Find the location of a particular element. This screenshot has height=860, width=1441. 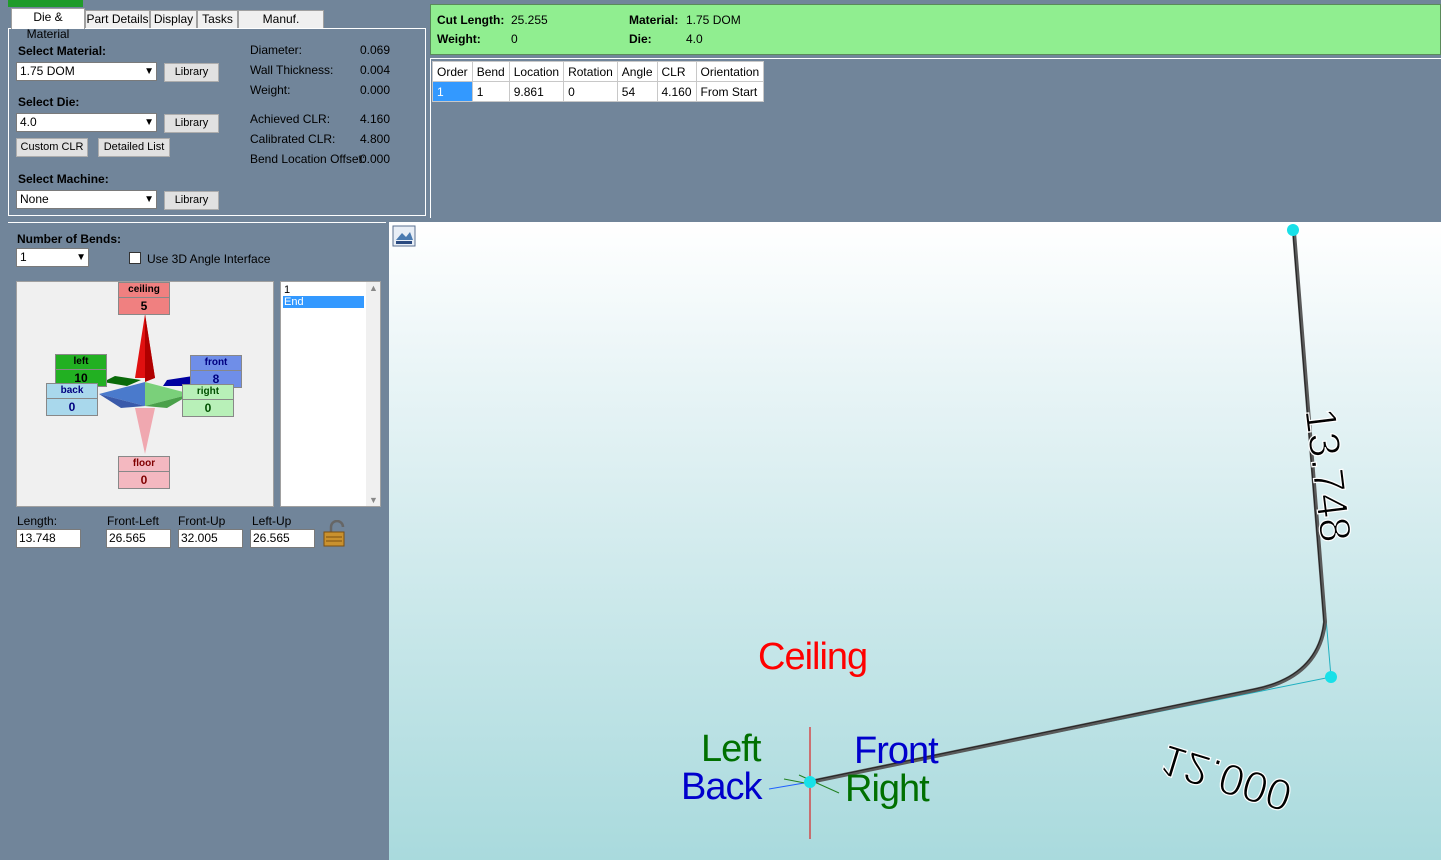

prop-label-diameter: Diameter: is located at coordinates (276, 50).